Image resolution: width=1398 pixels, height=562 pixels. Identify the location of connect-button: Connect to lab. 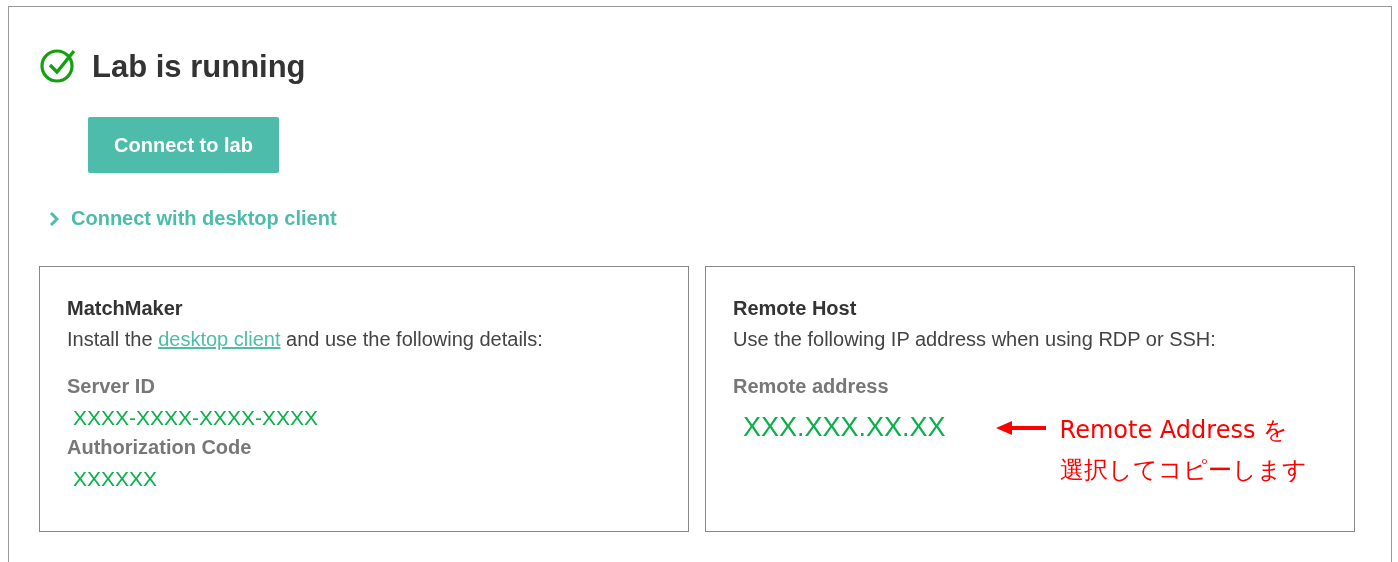
(183, 145).